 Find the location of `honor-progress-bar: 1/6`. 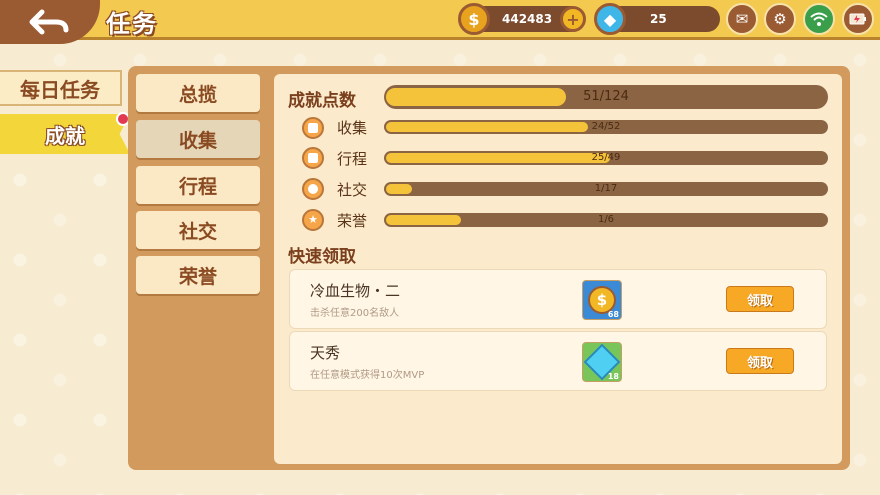

honor-progress-bar: 1/6 is located at coordinates (606, 220).